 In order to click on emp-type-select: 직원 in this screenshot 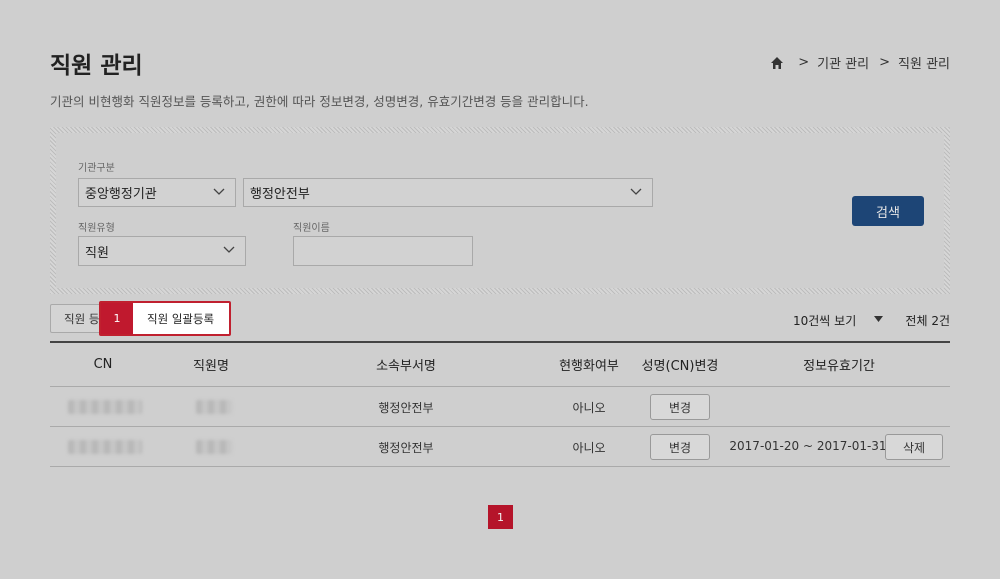, I will do `click(162, 251)`.